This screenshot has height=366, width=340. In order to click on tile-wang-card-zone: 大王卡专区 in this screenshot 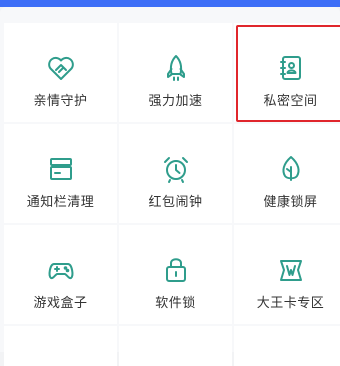, I will do `click(287, 274)`.